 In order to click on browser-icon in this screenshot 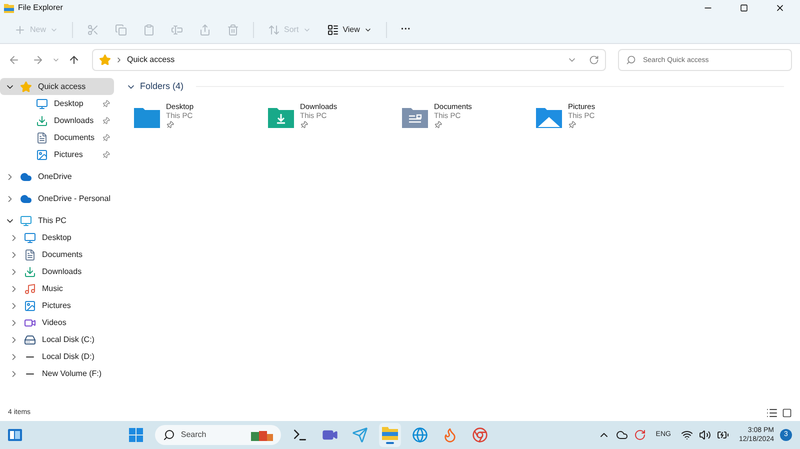, I will do `click(480, 435)`.